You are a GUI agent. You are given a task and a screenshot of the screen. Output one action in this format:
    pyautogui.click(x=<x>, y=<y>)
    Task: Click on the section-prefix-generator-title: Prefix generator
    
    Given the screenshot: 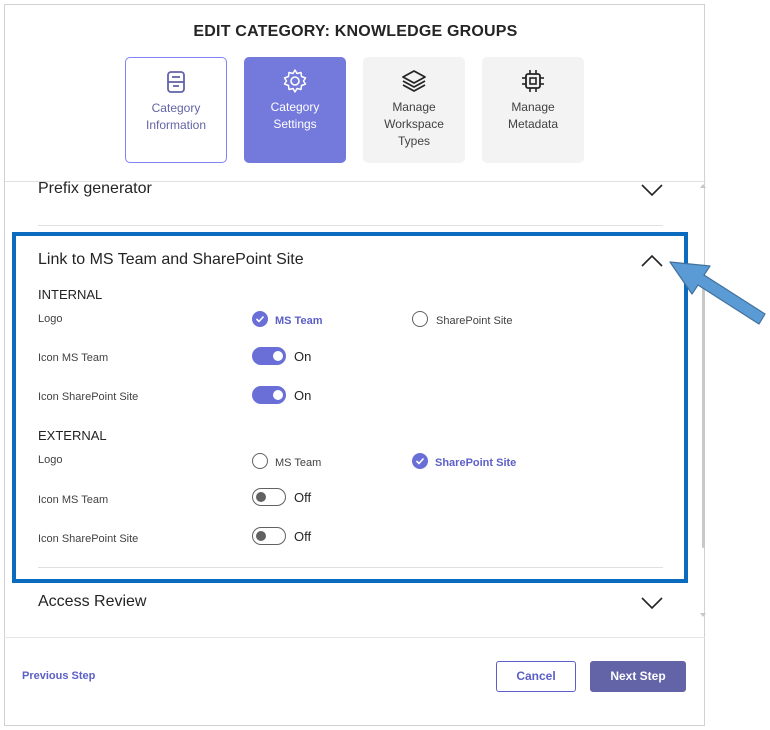 What is the action you would take?
    pyautogui.click(x=95, y=189)
    